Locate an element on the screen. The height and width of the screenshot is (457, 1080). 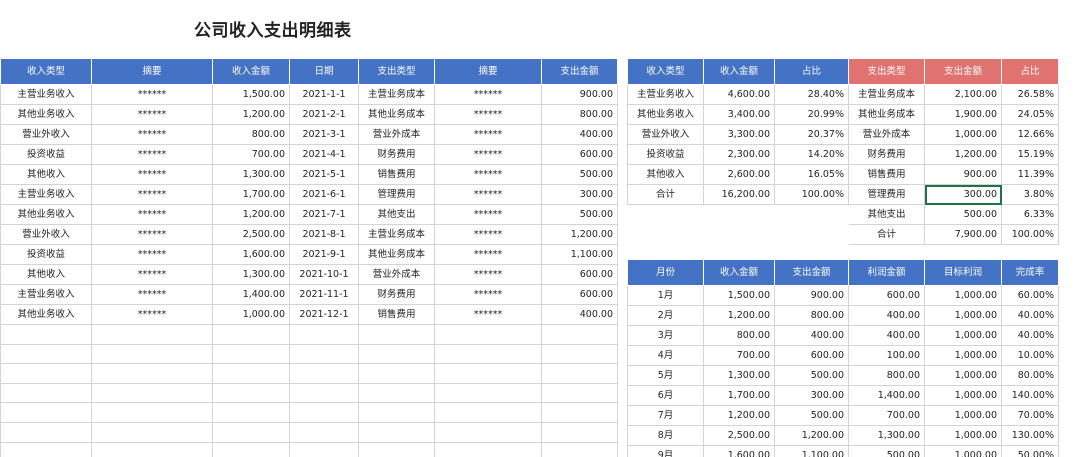
table-cell: 140.00% is located at coordinates (1030, 395).